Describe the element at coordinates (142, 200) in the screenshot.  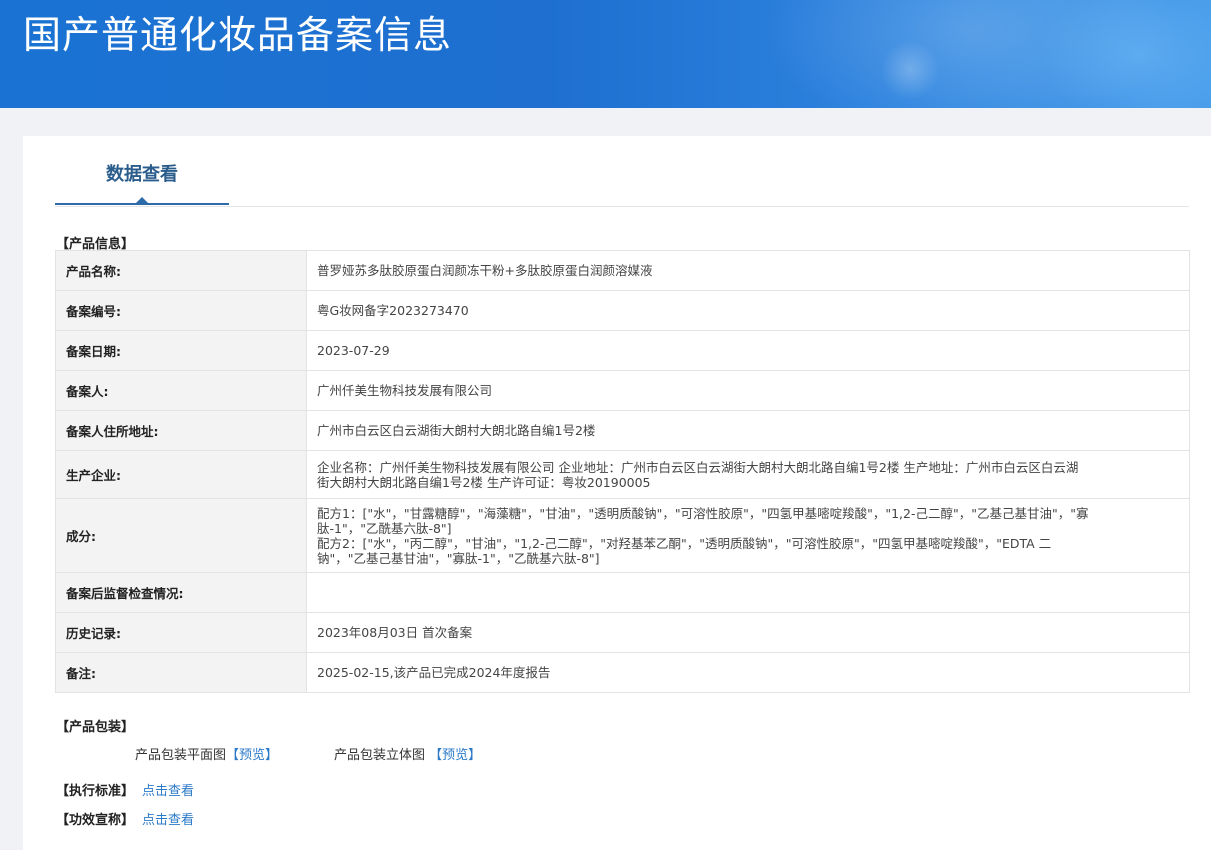
I see `tab-caret-icon` at that location.